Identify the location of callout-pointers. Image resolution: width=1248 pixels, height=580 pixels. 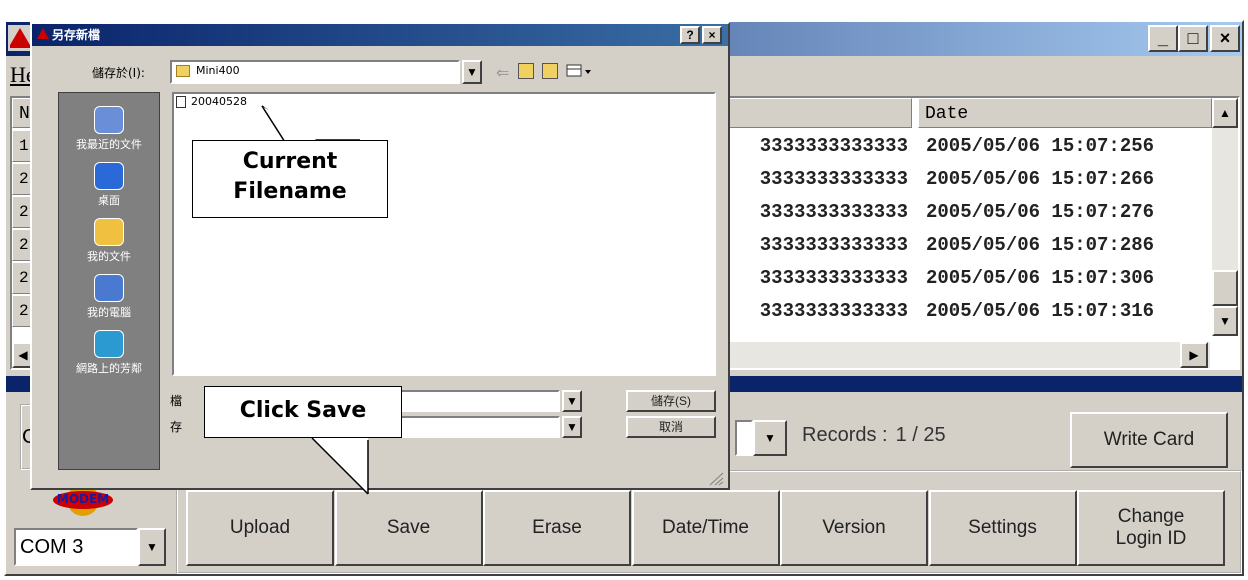
(315, 300).